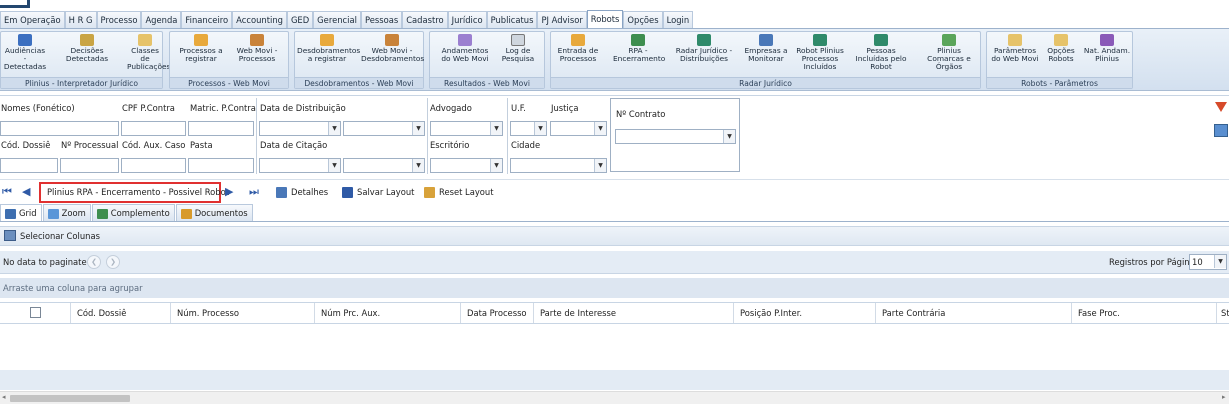 Image resolution: width=1229 pixels, height=404 pixels. What do you see at coordinates (259, 19) in the screenshot?
I see `tab-accounting: Accounting` at bounding box center [259, 19].